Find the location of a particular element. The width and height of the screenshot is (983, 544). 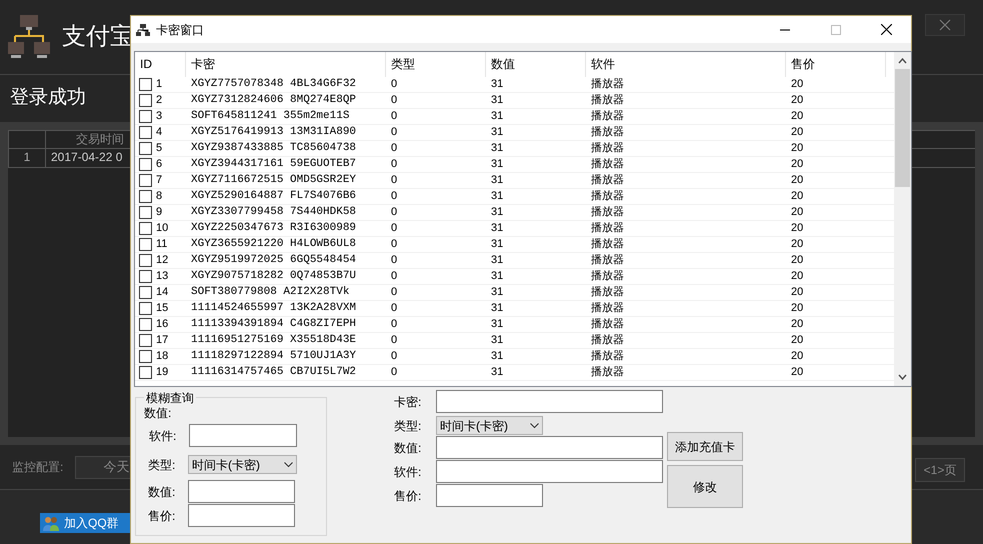

field-label: 卡密: is located at coordinates (408, 402).